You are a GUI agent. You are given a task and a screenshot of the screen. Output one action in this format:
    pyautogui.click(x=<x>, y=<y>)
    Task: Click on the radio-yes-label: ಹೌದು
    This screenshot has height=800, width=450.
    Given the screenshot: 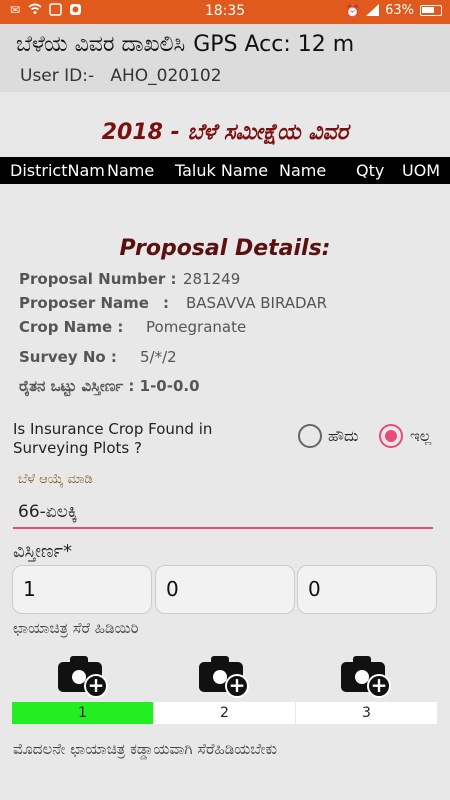 What is the action you would take?
    pyautogui.click(x=343, y=436)
    